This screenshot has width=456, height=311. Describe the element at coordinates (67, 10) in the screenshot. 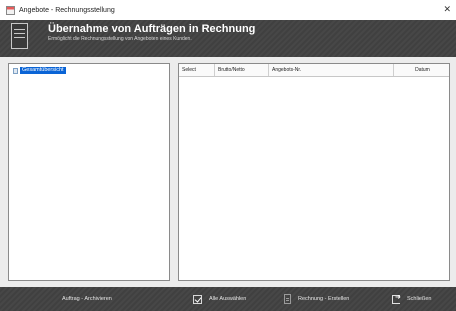

I see `window-title: Angebote - Rechnungsstellung` at that location.